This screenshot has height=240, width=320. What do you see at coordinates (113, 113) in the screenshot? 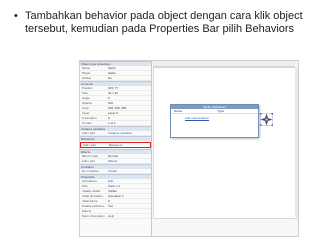
I see `property-value: Layer 0` at bounding box center [113, 113].